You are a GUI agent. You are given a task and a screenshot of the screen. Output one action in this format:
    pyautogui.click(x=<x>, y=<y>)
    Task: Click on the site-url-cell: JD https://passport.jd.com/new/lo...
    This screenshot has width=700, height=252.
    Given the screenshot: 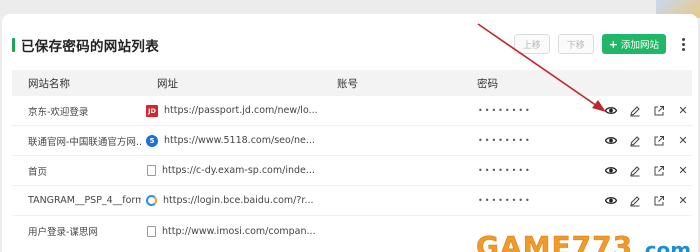 What is the action you would take?
    pyautogui.click(x=235, y=110)
    